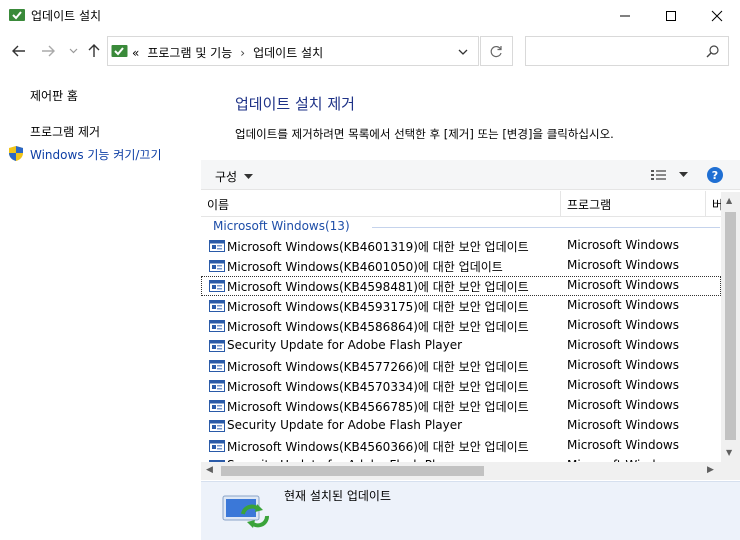 Image resolution: width=740 pixels, height=540 pixels. What do you see at coordinates (295, 104) in the screenshot?
I see `page-title: 업데이트 설치 제거` at bounding box center [295, 104].